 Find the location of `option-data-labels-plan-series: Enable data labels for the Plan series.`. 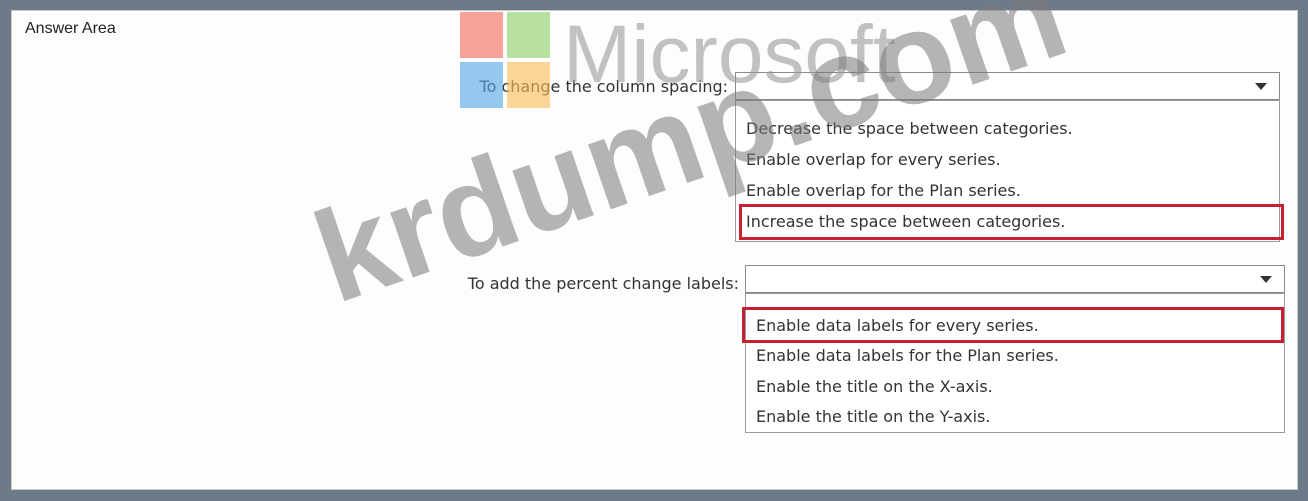

option-data-labels-plan-series: Enable data labels for the Plan series. is located at coordinates (907, 355).